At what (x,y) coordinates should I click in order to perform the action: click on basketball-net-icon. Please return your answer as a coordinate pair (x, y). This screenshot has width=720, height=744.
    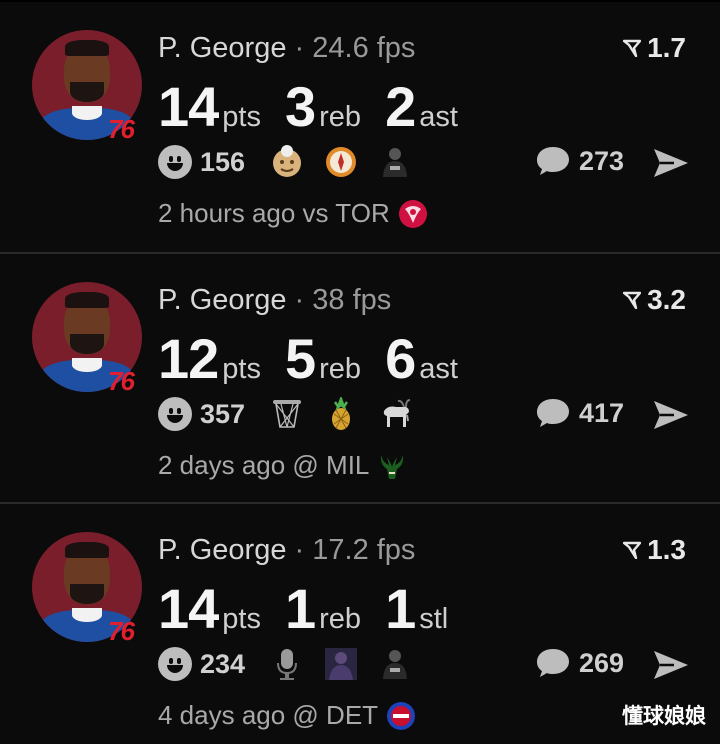
    Looking at the image, I should click on (287, 414).